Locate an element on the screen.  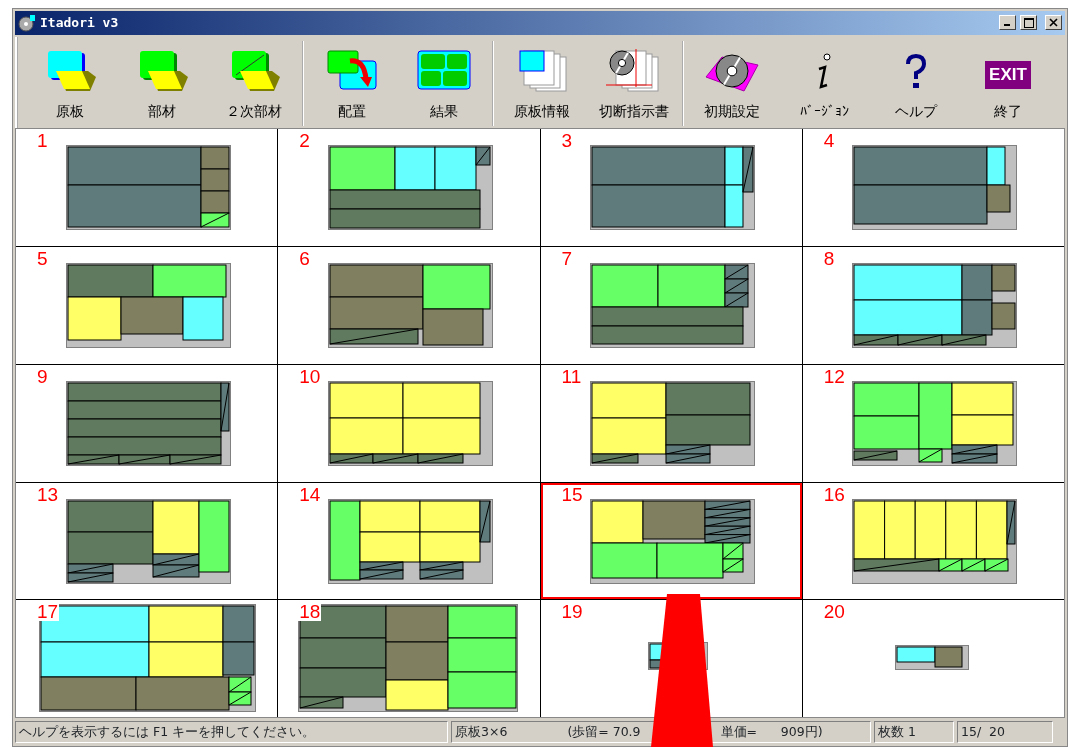
minimize-button is located at coordinates (1007, 23).